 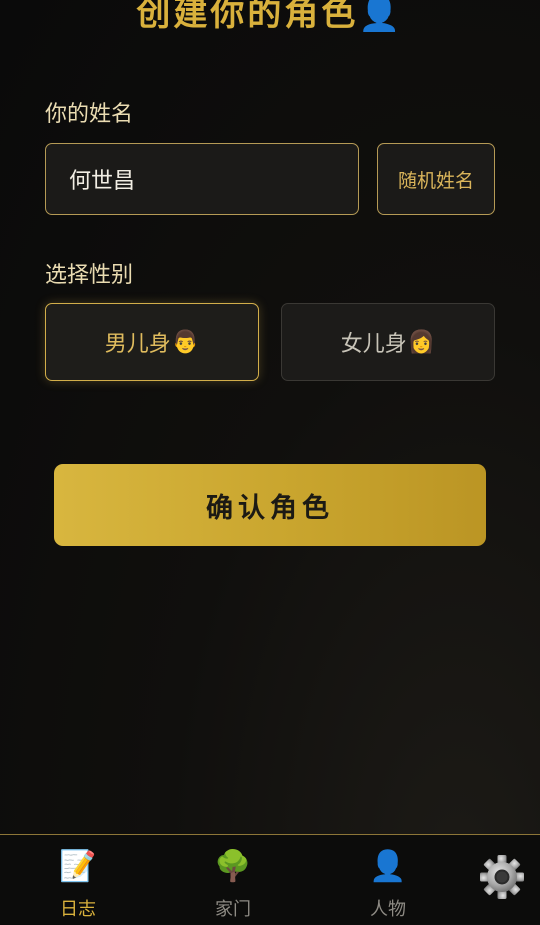 What do you see at coordinates (78, 909) in the screenshot?
I see `nav-label-log: 日志` at bounding box center [78, 909].